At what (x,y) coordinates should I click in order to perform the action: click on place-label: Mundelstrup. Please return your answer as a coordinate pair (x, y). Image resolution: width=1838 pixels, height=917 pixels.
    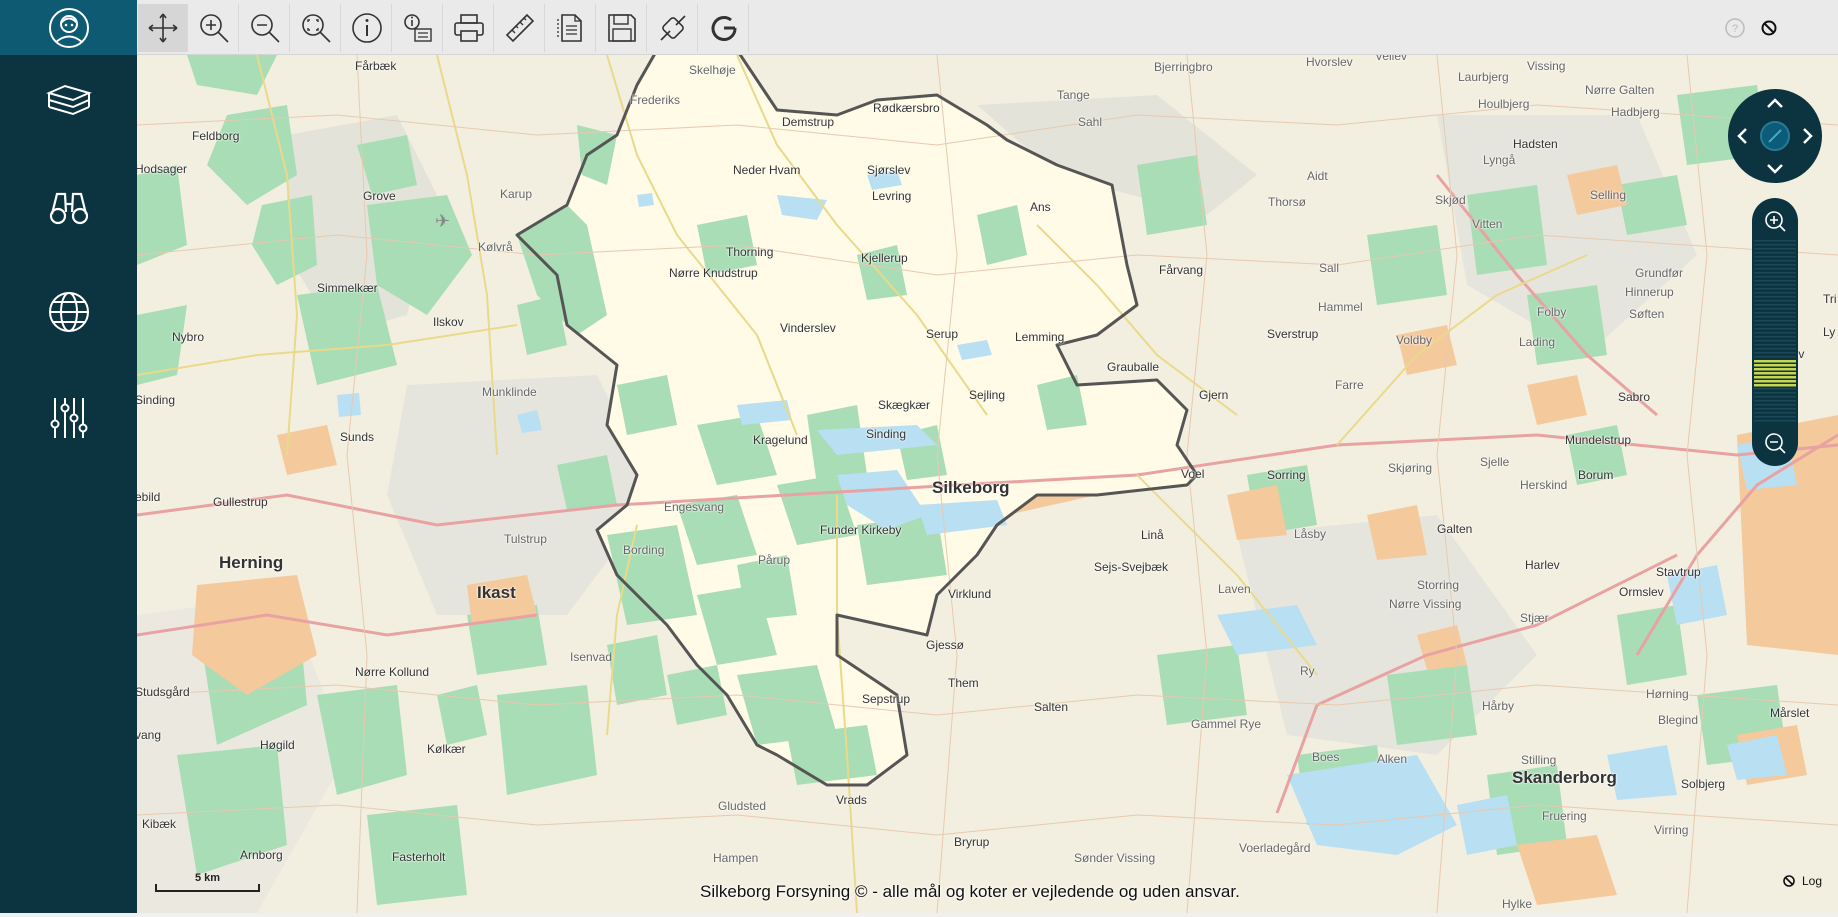
    Looking at the image, I should click on (1598, 440).